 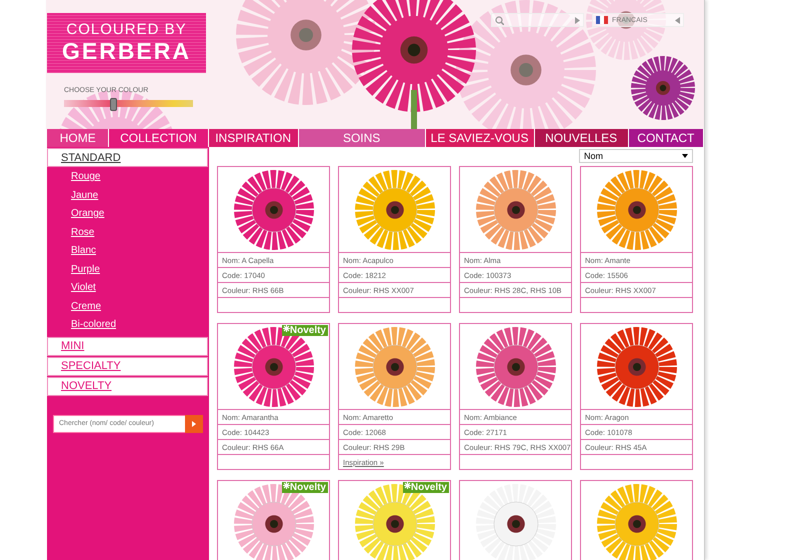 I want to click on subcategory-link: Orange, so click(x=140, y=213).